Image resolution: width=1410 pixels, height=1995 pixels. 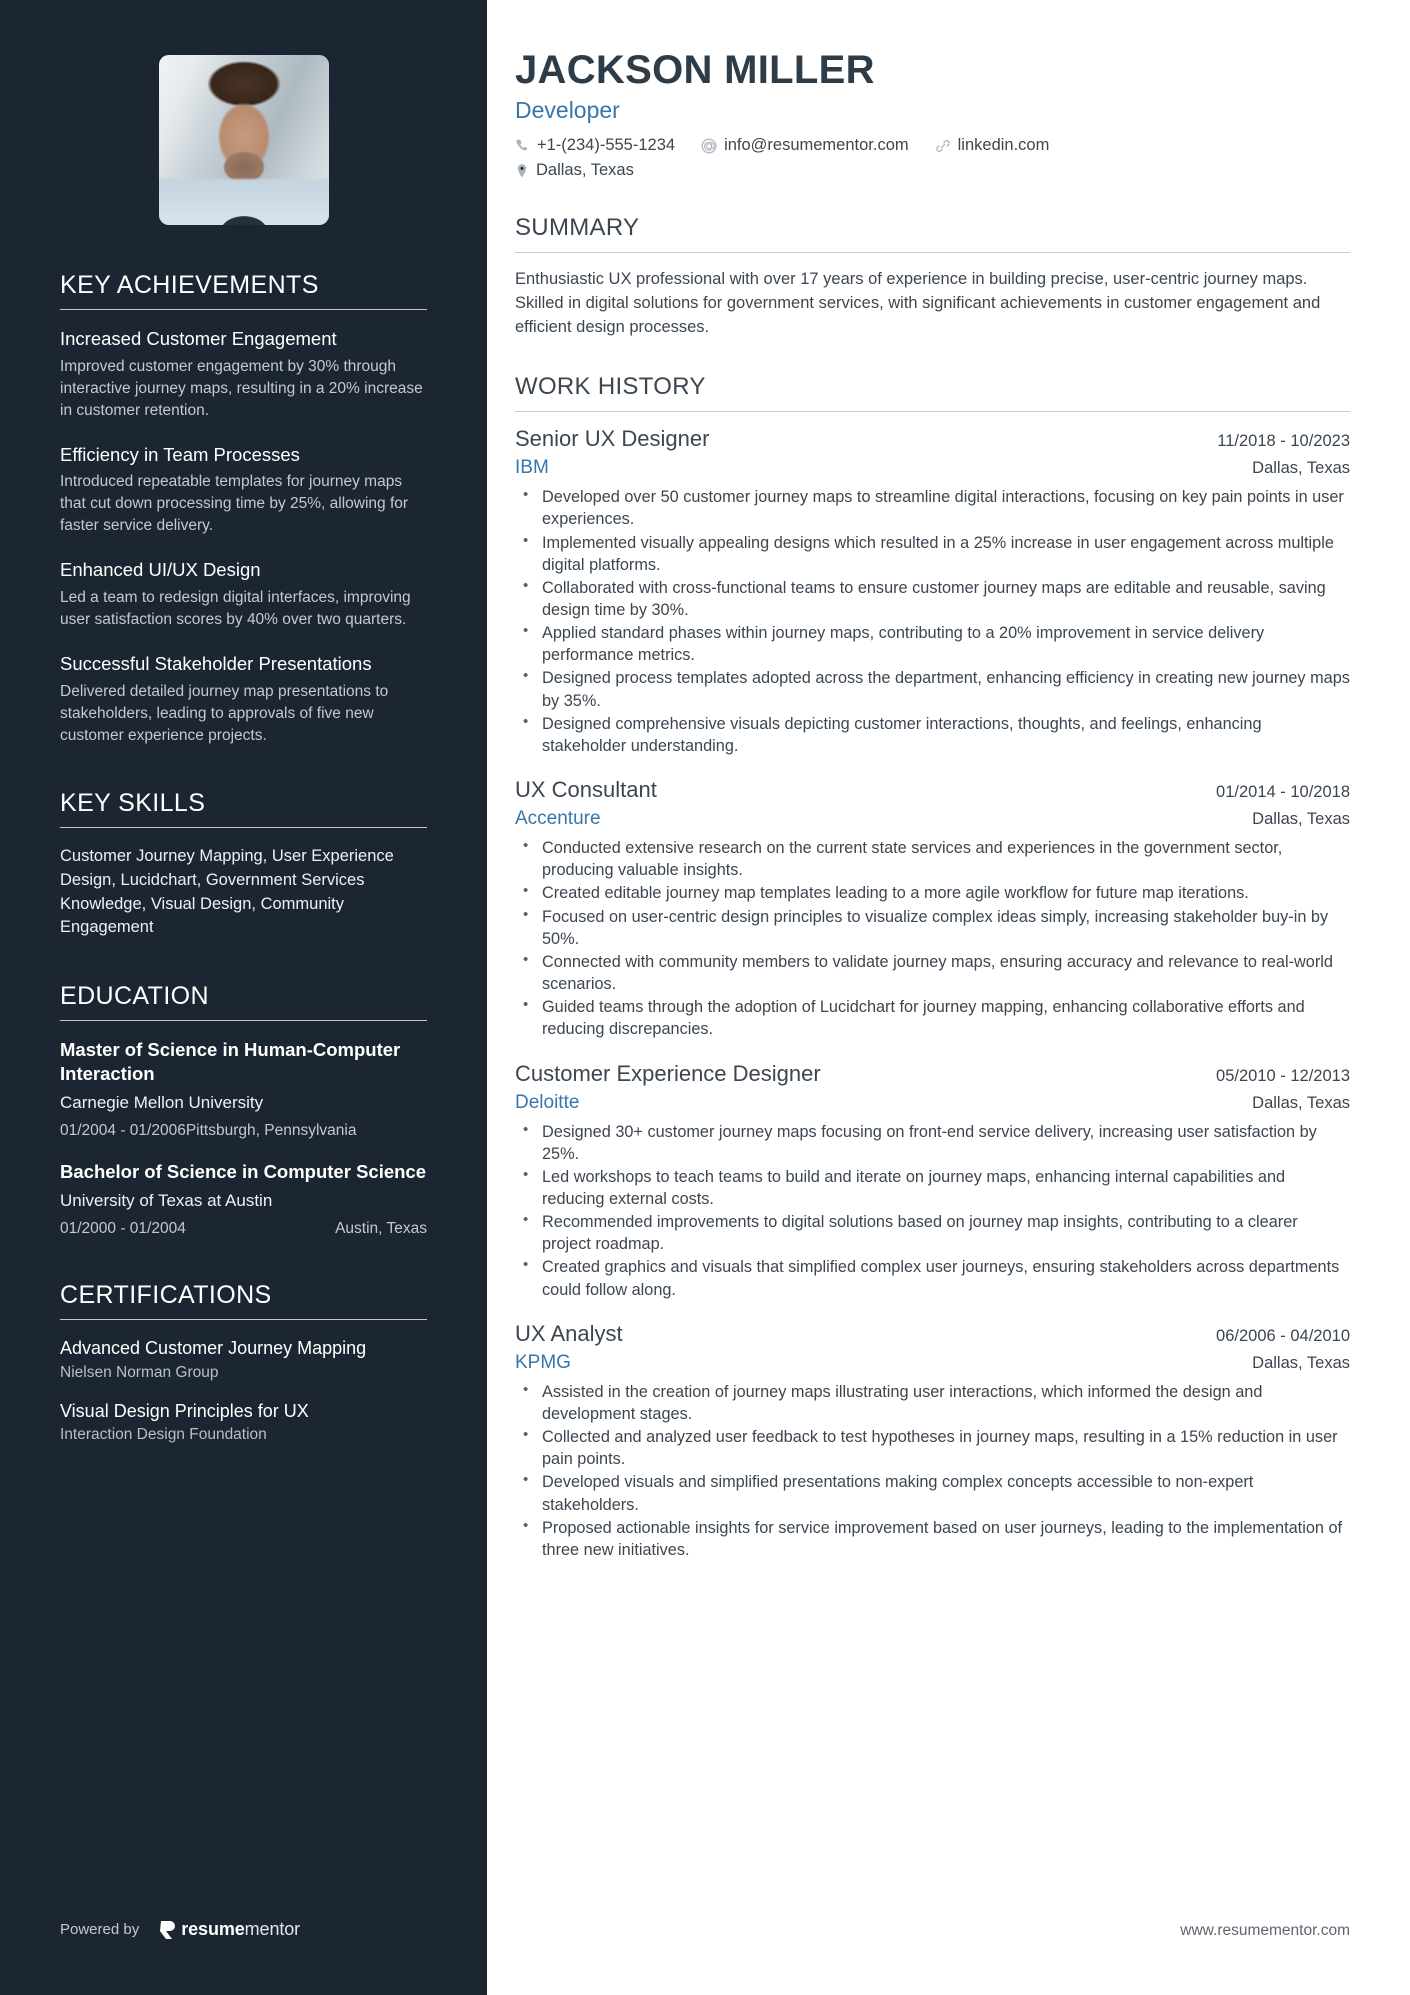 What do you see at coordinates (243, 1228) in the screenshot?
I see `education-meta: 01/2000 - 01/2004 Austin, Texas` at bounding box center [243, 1228].